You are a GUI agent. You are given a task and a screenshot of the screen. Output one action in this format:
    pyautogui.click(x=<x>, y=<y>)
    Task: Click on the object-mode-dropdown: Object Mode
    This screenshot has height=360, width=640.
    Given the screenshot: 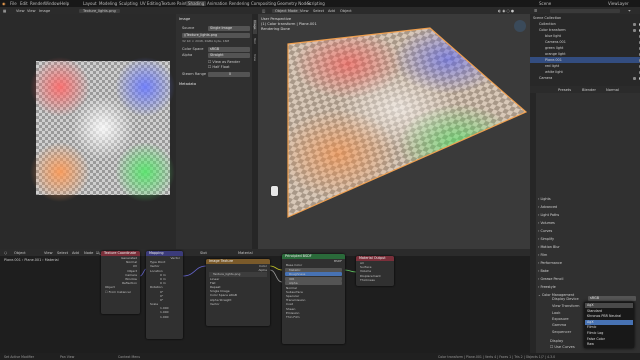 What is the action you would take?
    pyautogui.click(x=286, y=10)
    